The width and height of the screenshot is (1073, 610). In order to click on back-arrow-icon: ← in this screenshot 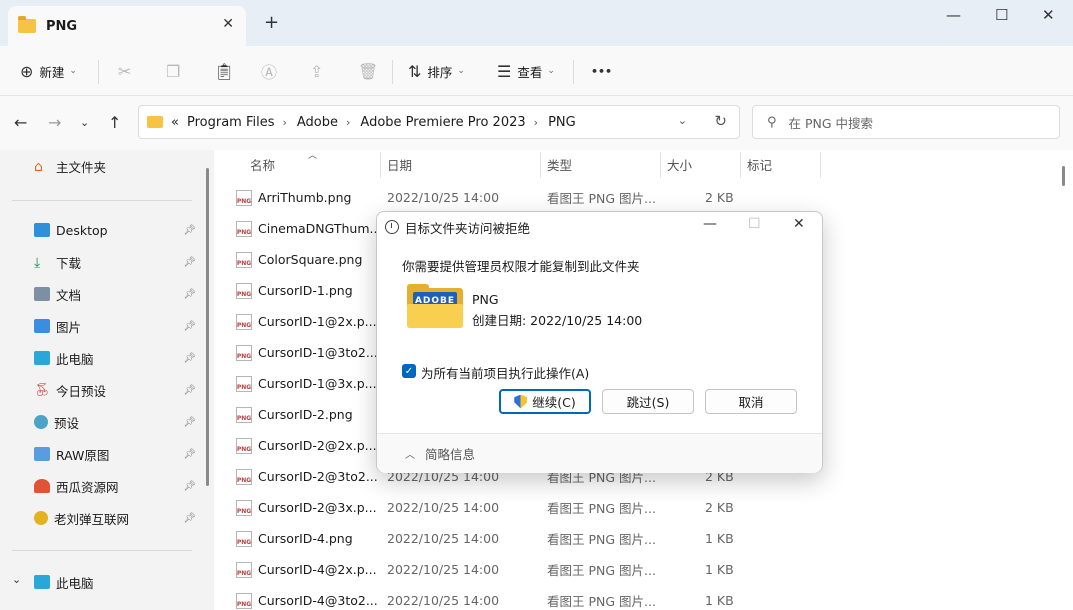, I will do `click(20, 122)`.